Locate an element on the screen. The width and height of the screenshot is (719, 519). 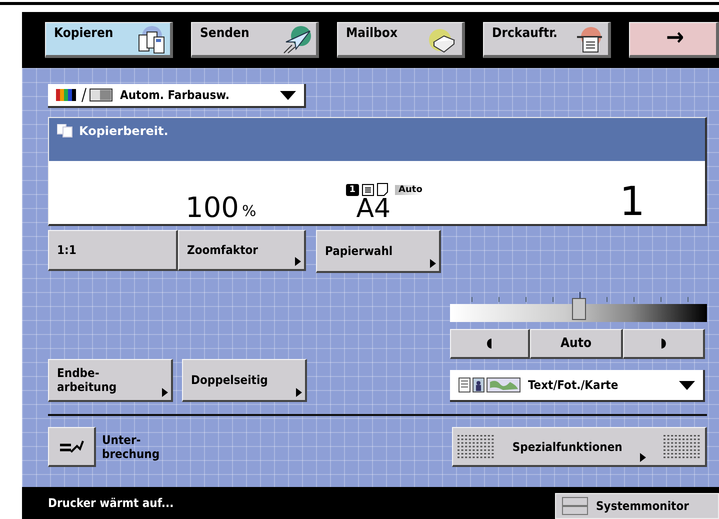
auto-button: Auto is located at coordinates (576, 344).